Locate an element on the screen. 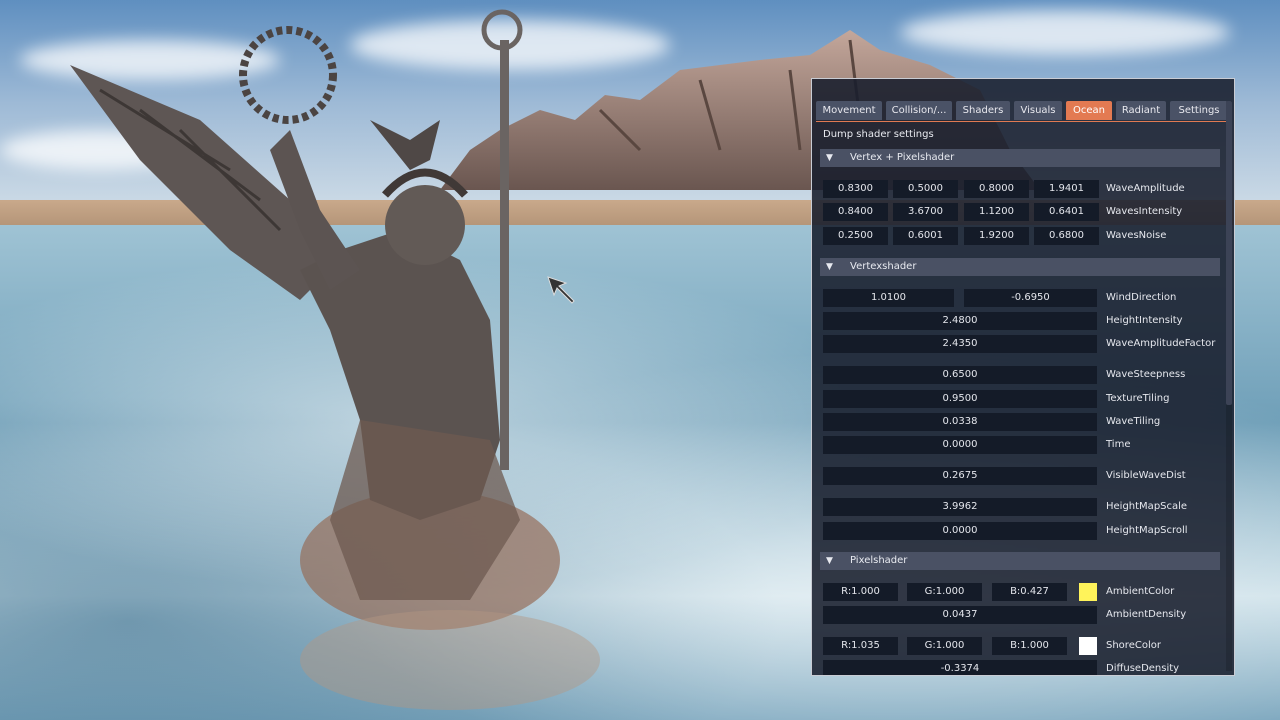 Image resolution: width=1280 pixels, height=720 pixels. texture-tiling-label: TextureTiling is located at coordinates (1138, 398).